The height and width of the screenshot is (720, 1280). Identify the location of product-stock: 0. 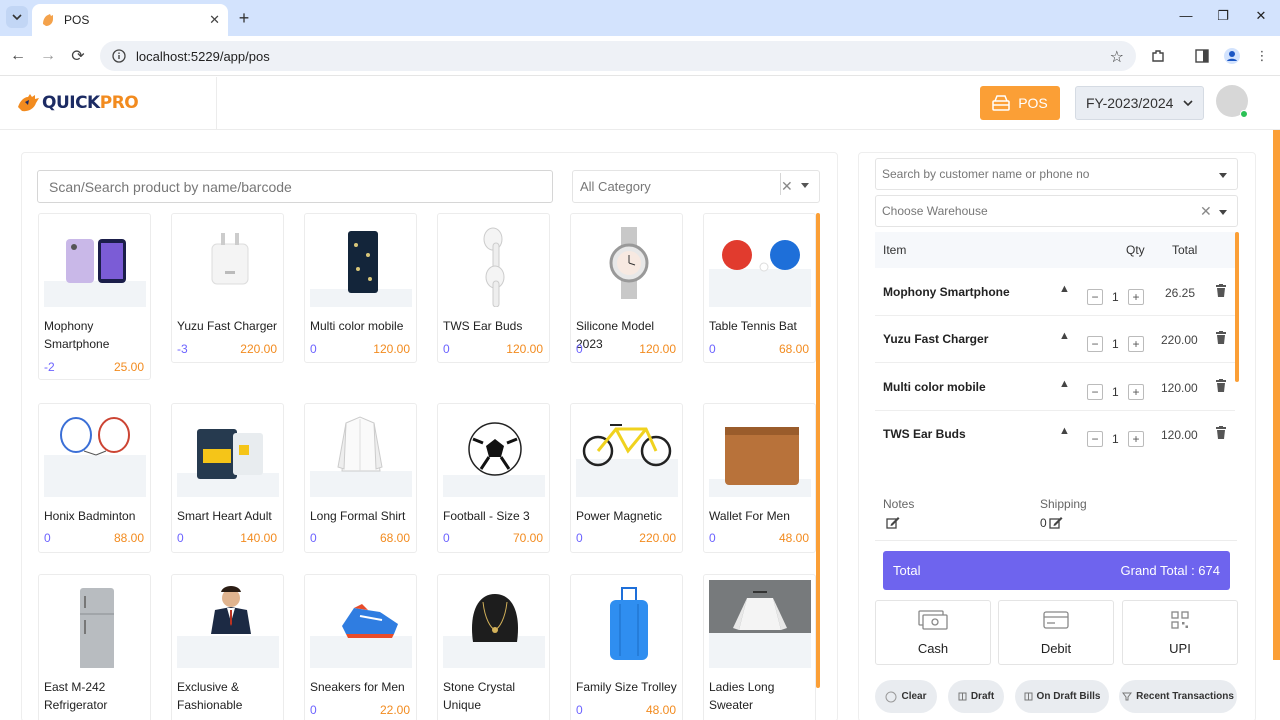
(579, 710).